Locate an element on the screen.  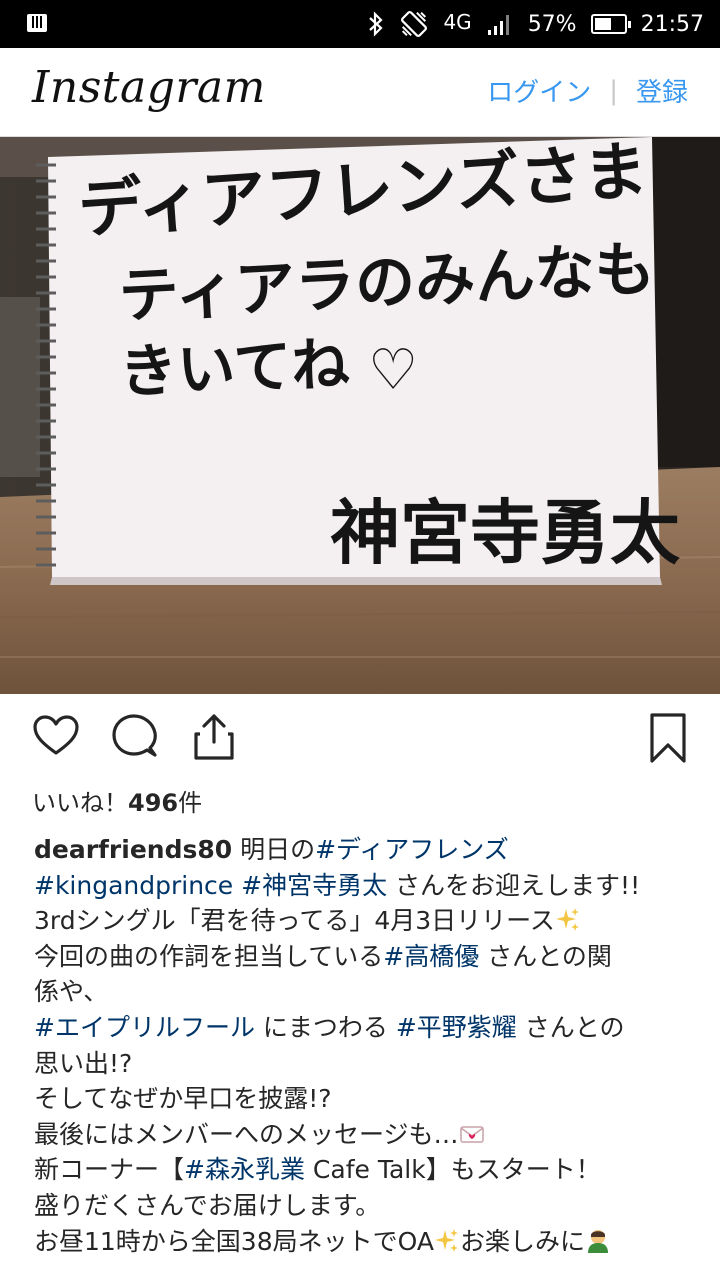
handwriting-signature: 神宮寺勇太 is located at coordinates (505, 533).